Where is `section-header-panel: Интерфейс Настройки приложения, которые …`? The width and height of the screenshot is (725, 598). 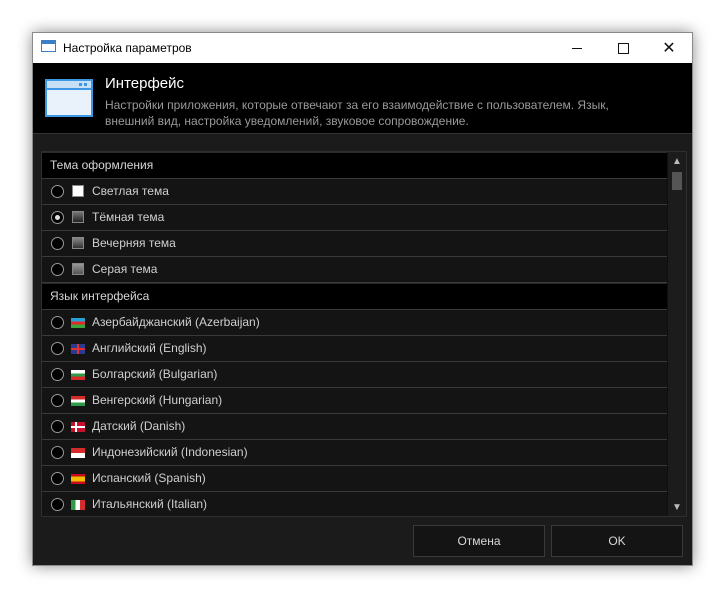
section-header-panel: Интерфейс Настройки приложения, которые … is located at coordinates (362, 98).